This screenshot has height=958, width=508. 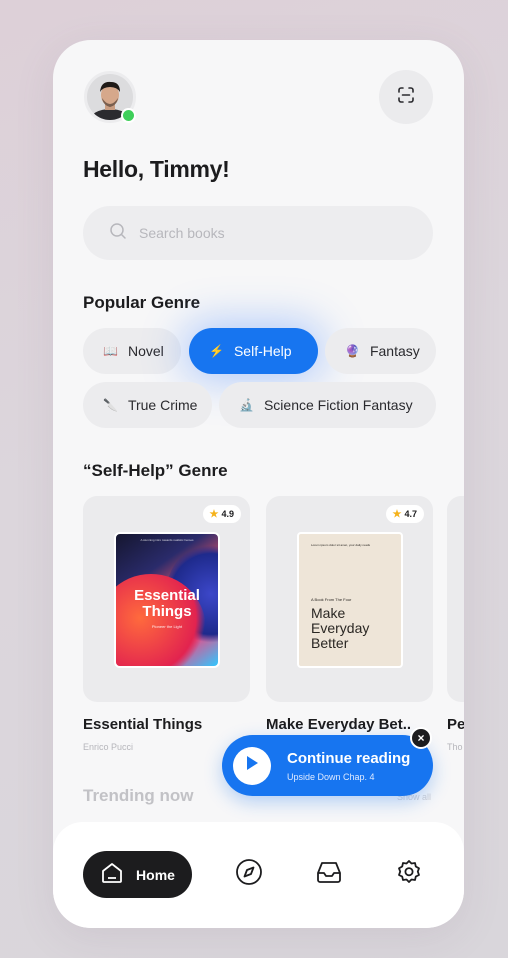 I want to click on inbox-icon, so click(x=329, y=874).